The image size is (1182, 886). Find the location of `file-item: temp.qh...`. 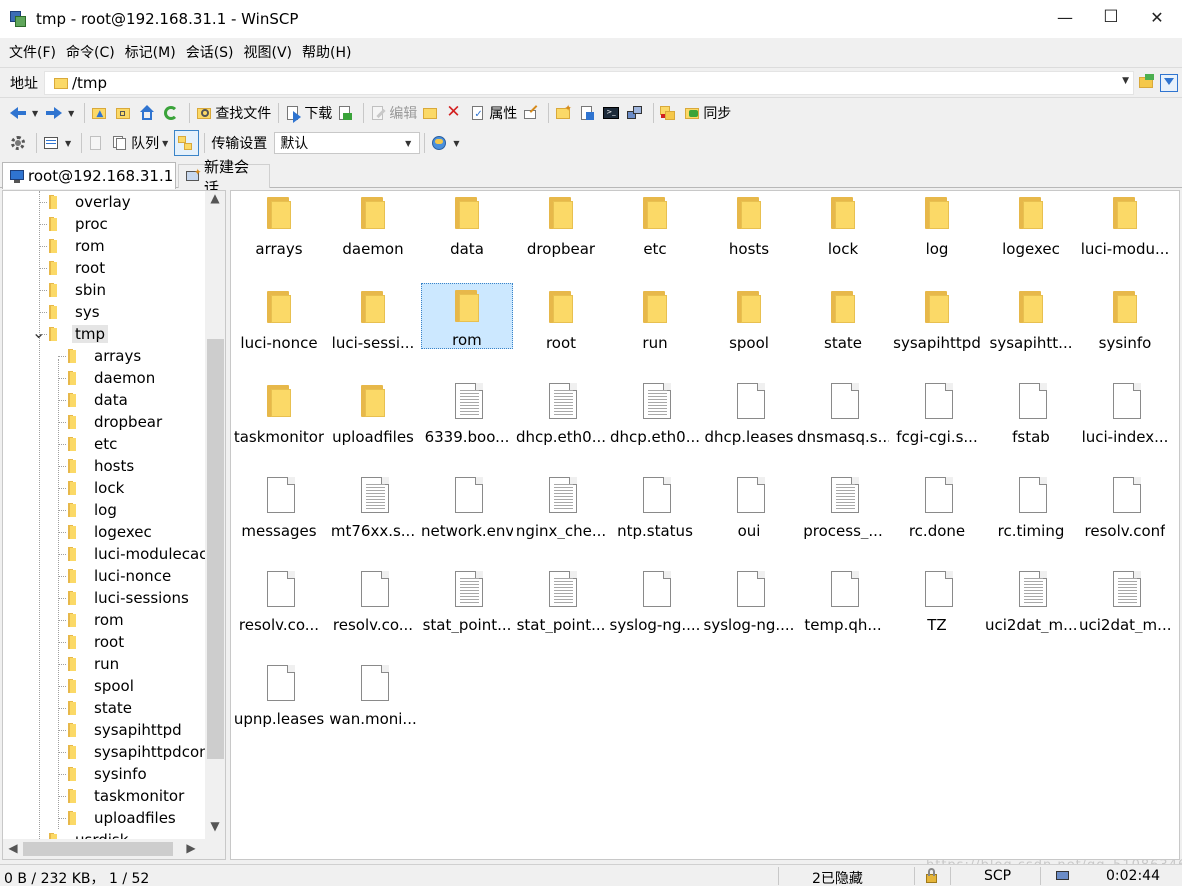

file-item: temp.qh... is located at coordinates (843, 600).